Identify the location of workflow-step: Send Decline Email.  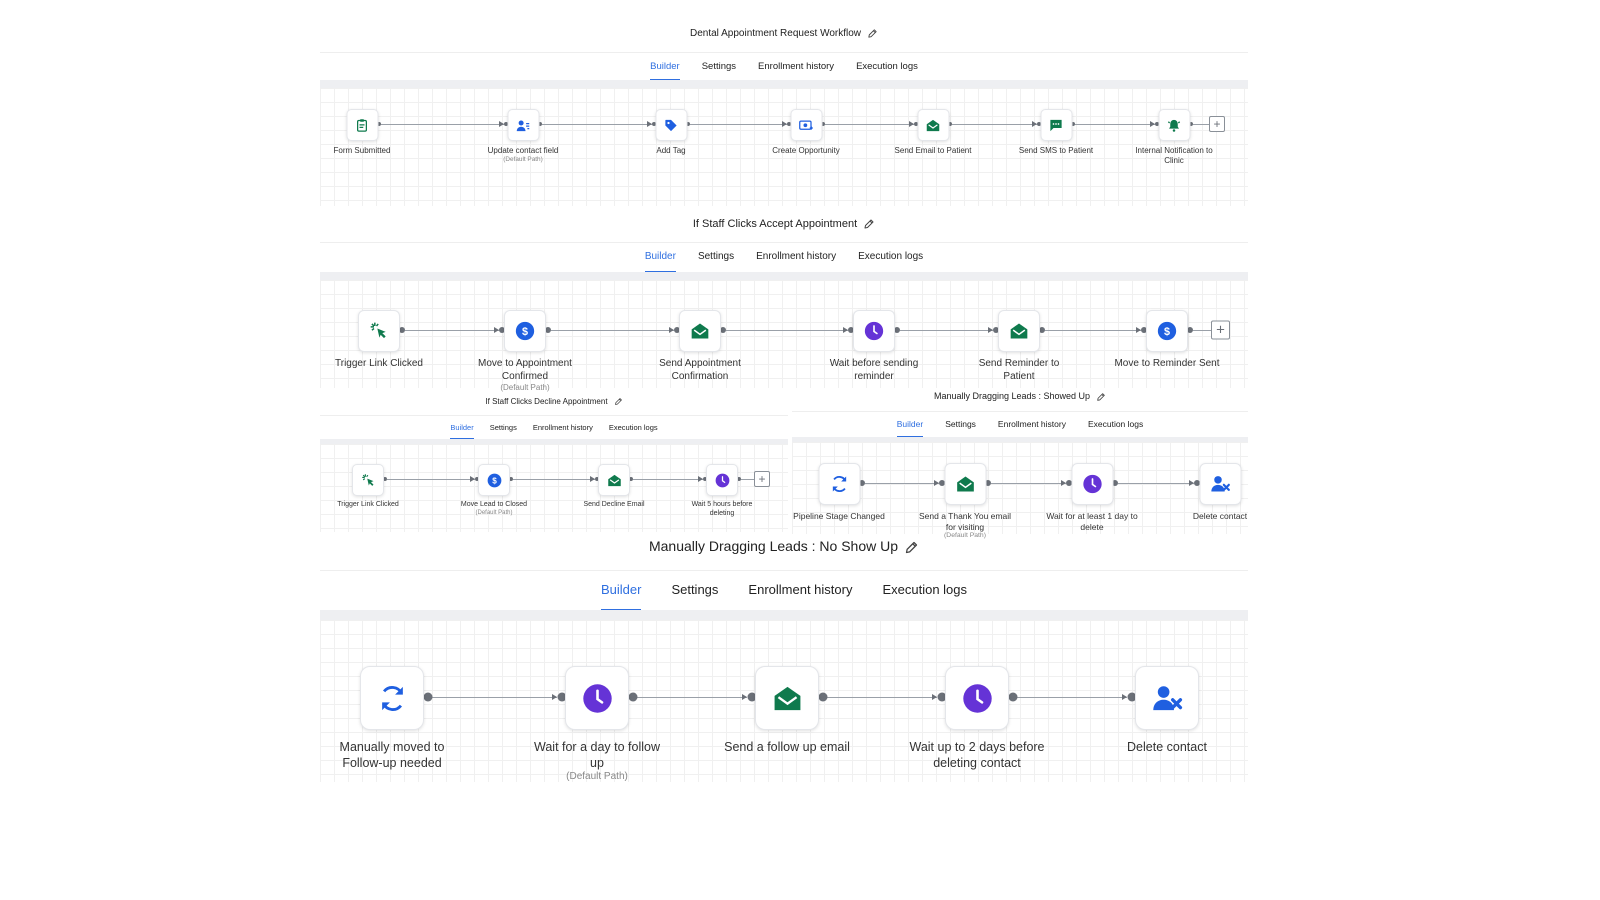
(614, 487).